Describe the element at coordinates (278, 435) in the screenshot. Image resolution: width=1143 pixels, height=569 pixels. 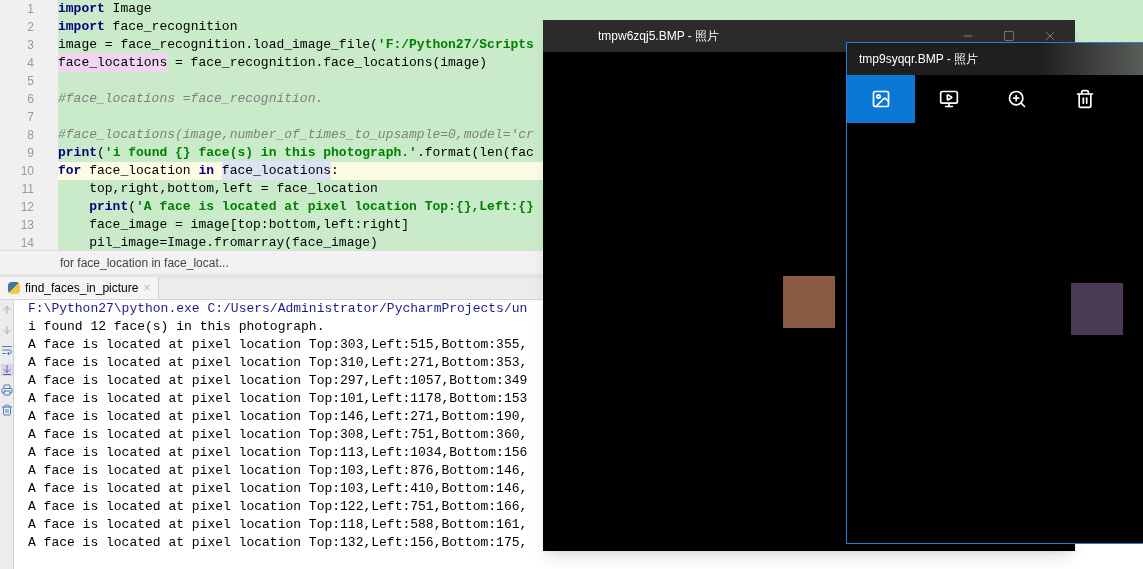
I see `console-output: A face is located at pixel location Top:308,Left:751,Bottom:360,` at that location.